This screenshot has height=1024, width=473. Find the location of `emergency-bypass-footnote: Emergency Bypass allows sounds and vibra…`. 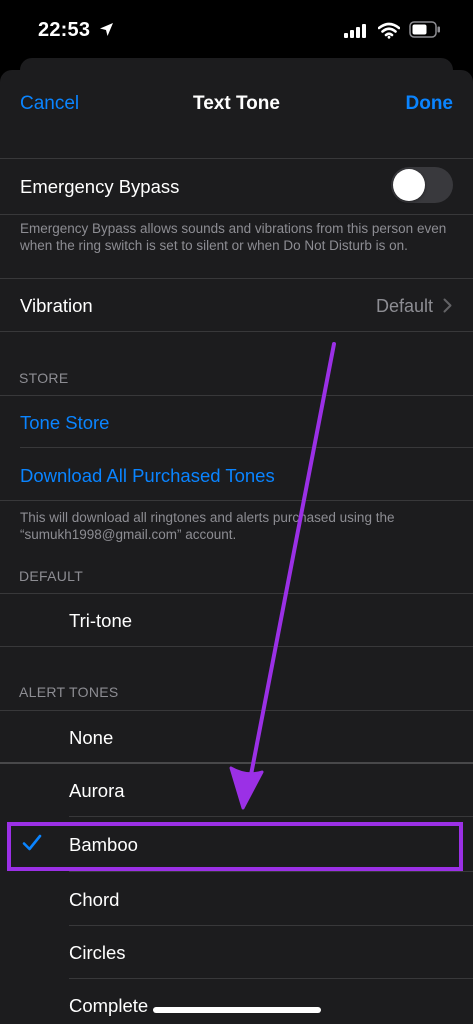

emergency-bypass-footnote: Emergency Bypass allows sounds and vibra… is located at coordinates (233, 237).